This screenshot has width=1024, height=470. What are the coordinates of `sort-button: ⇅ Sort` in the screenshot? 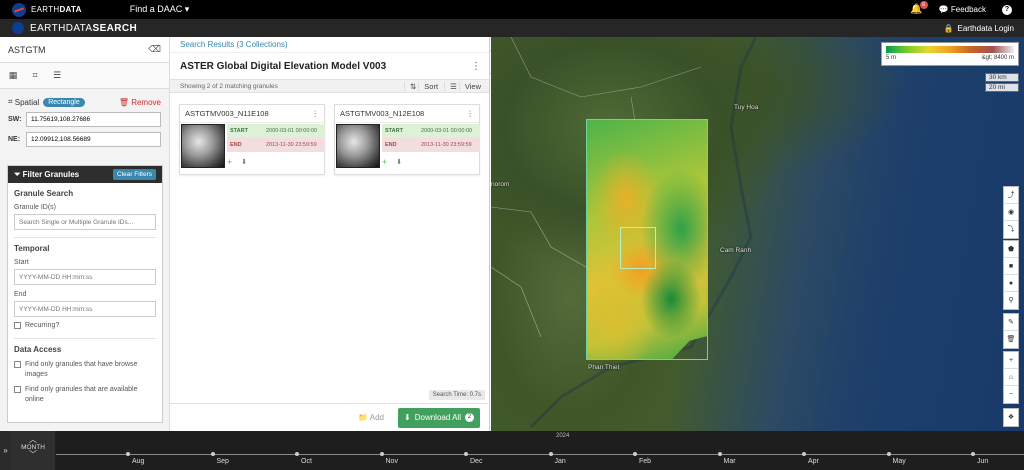 It's located at (421, 86).